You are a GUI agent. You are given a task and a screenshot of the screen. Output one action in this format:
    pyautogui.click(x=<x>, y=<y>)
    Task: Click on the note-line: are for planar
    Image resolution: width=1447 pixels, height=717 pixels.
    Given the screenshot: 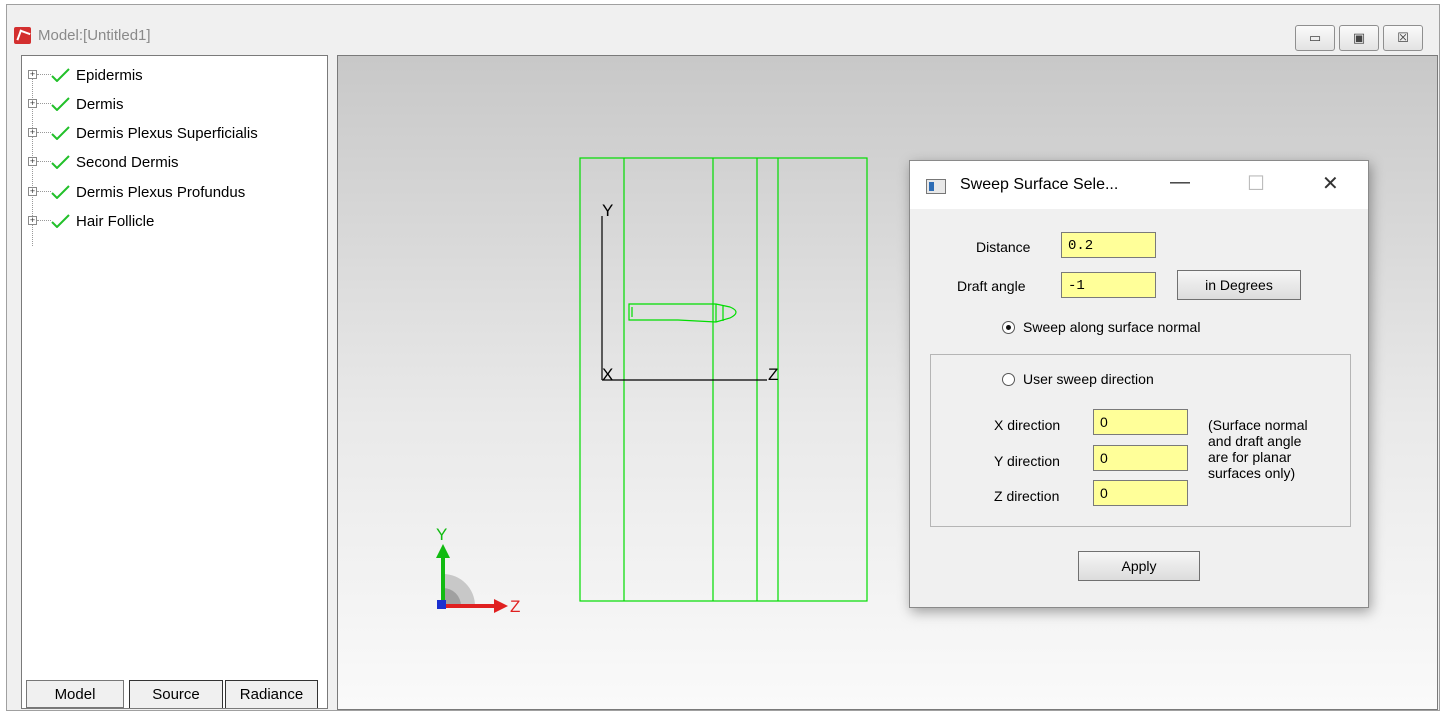 What is the action you would take?
    pyautogui.click(x=1250, y=457)
    